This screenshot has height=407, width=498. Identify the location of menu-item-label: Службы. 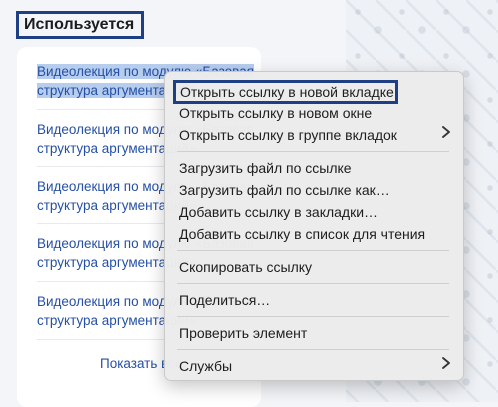
(206, 366).